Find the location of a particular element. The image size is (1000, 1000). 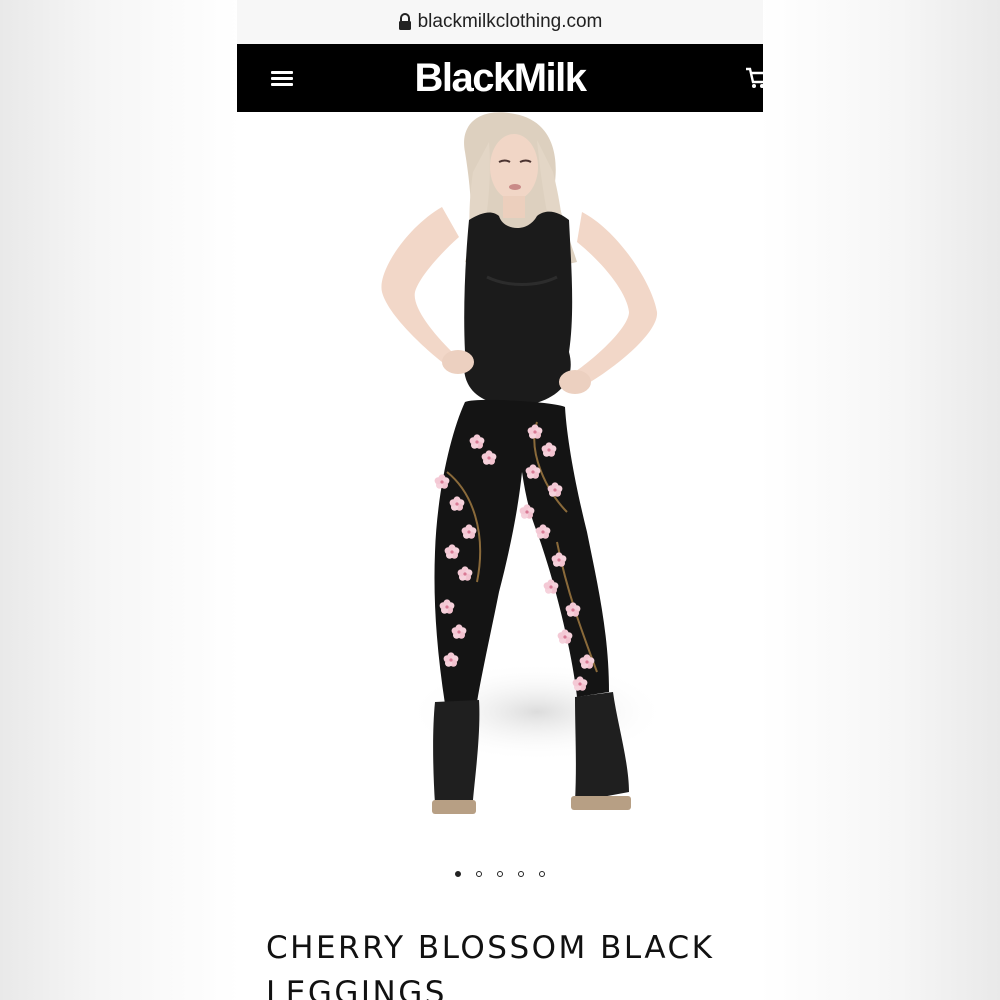

right-arm is located at coordinates (615, 299).